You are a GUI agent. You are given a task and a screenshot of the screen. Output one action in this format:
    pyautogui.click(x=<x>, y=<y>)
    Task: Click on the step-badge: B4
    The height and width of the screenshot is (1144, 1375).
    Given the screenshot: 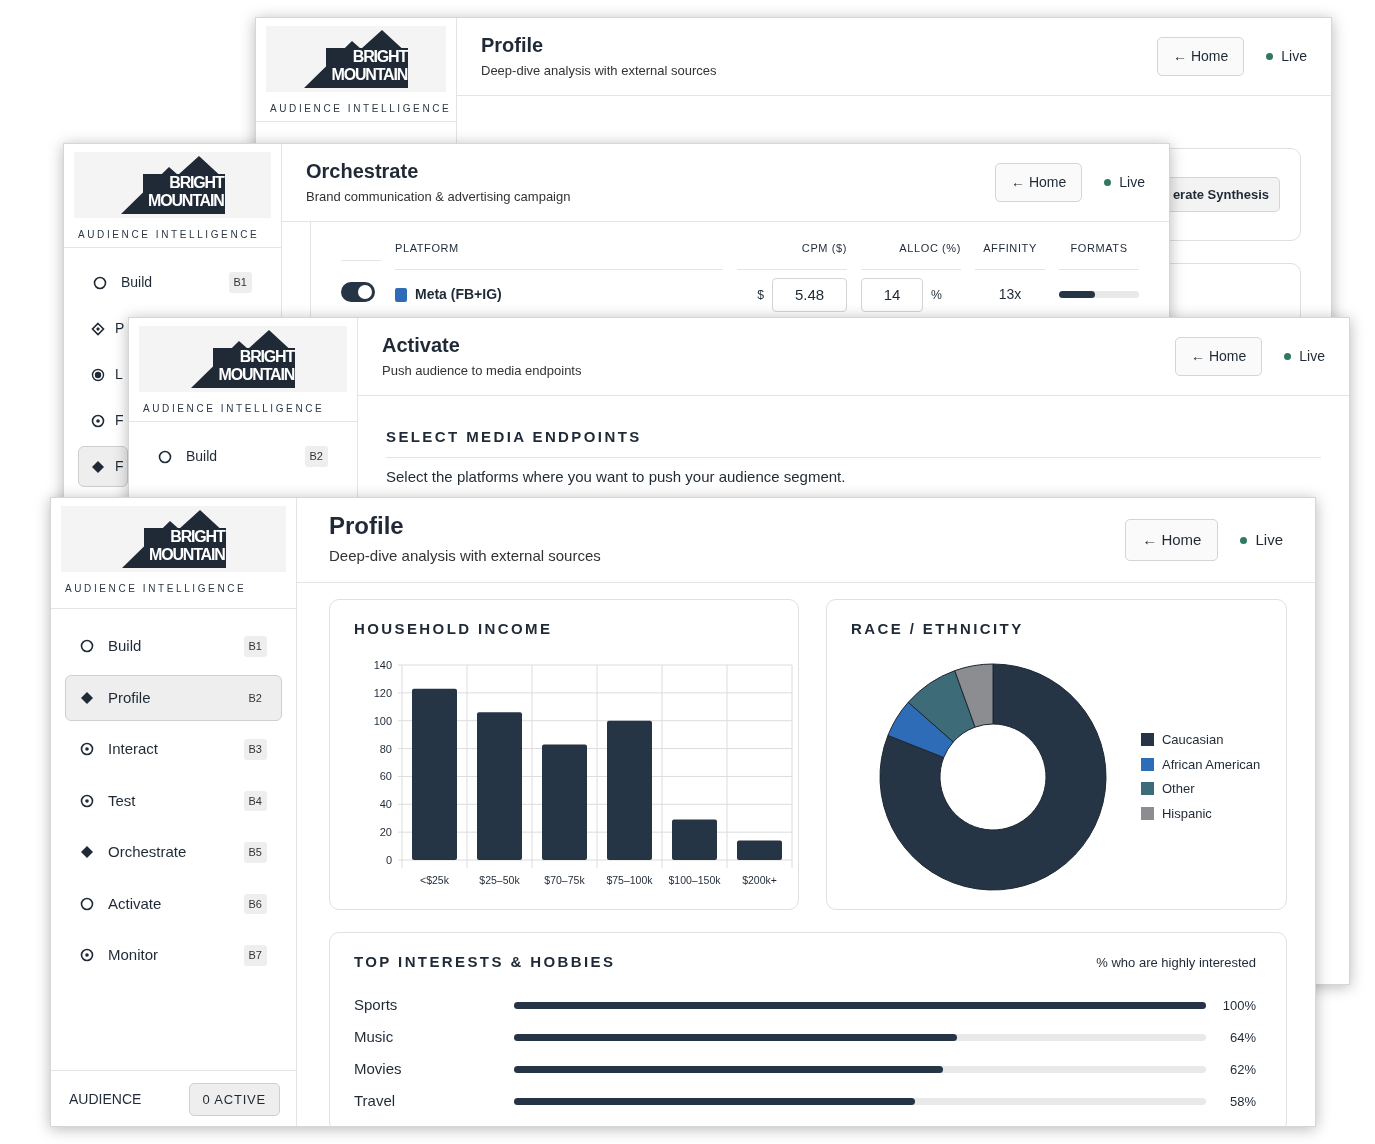 What is the action you would take?
    pyautogui.click(x=255, y=800)
    